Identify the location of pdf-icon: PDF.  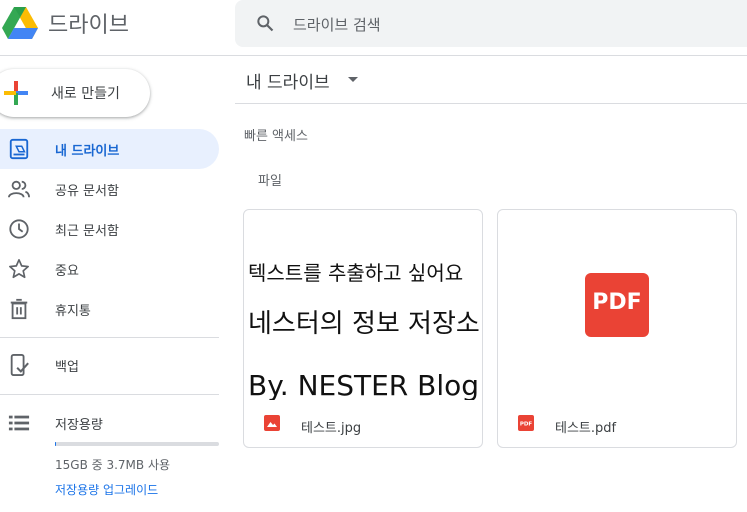
(526, 423).